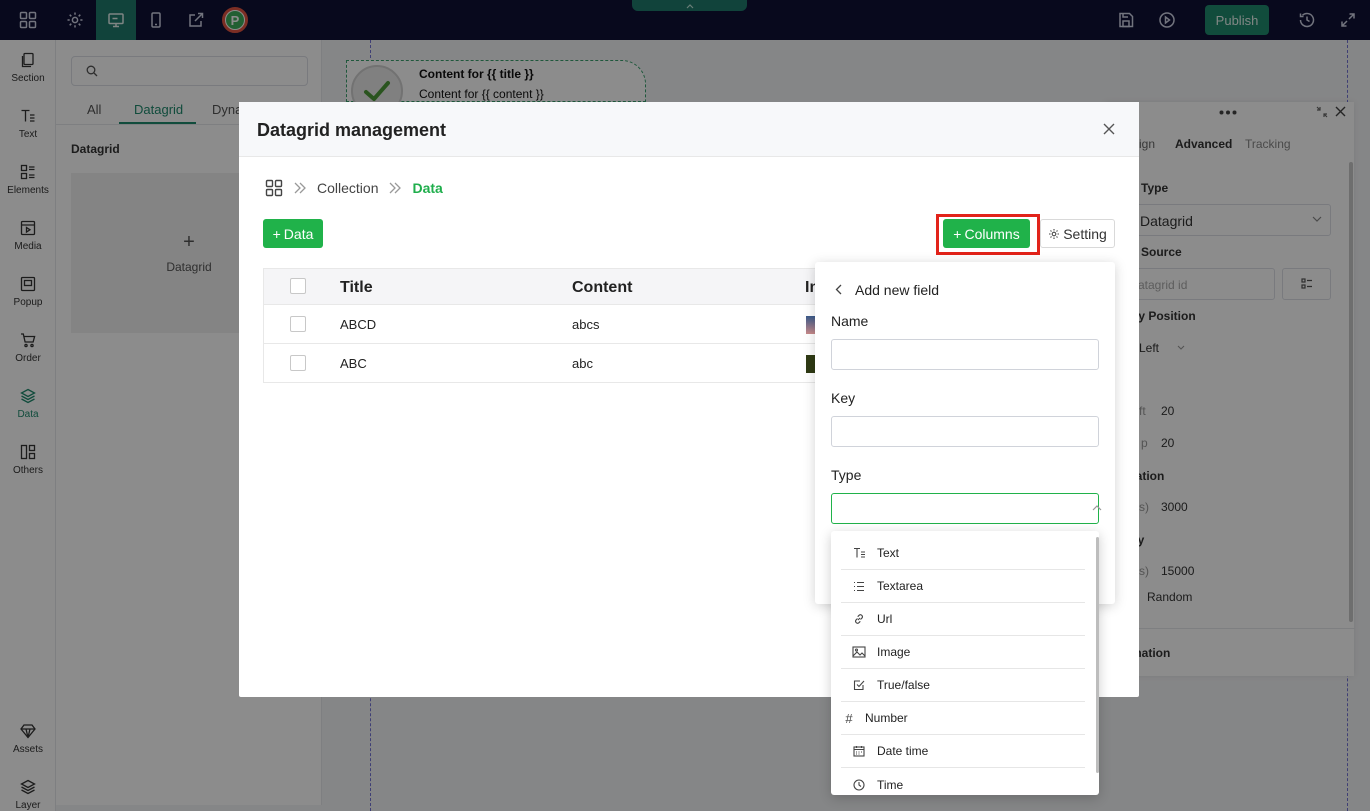 This screenshot has height=811, width=1370. Describe the element at coordinates (352, 130) in the screenshot. I see `modal-title: Datagrid management` at that location.